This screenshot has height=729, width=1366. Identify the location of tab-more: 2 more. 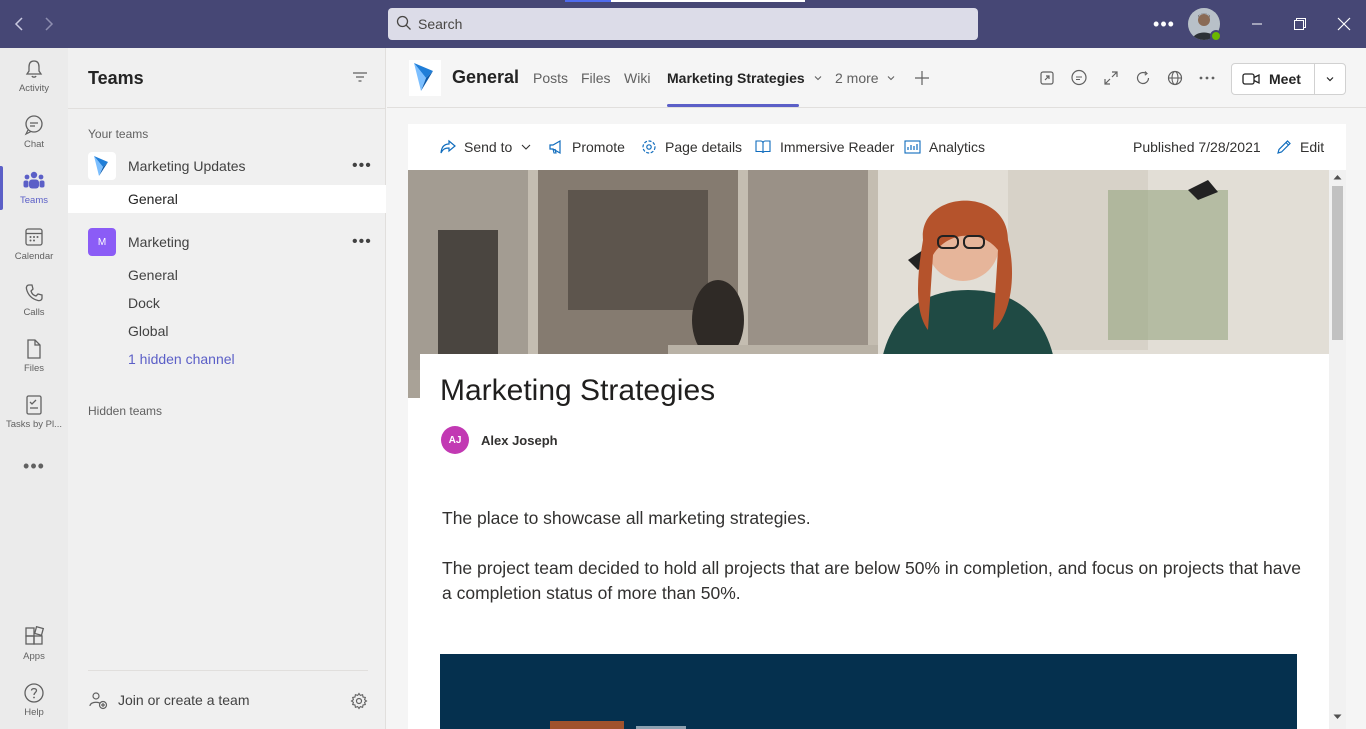
(865, 78).